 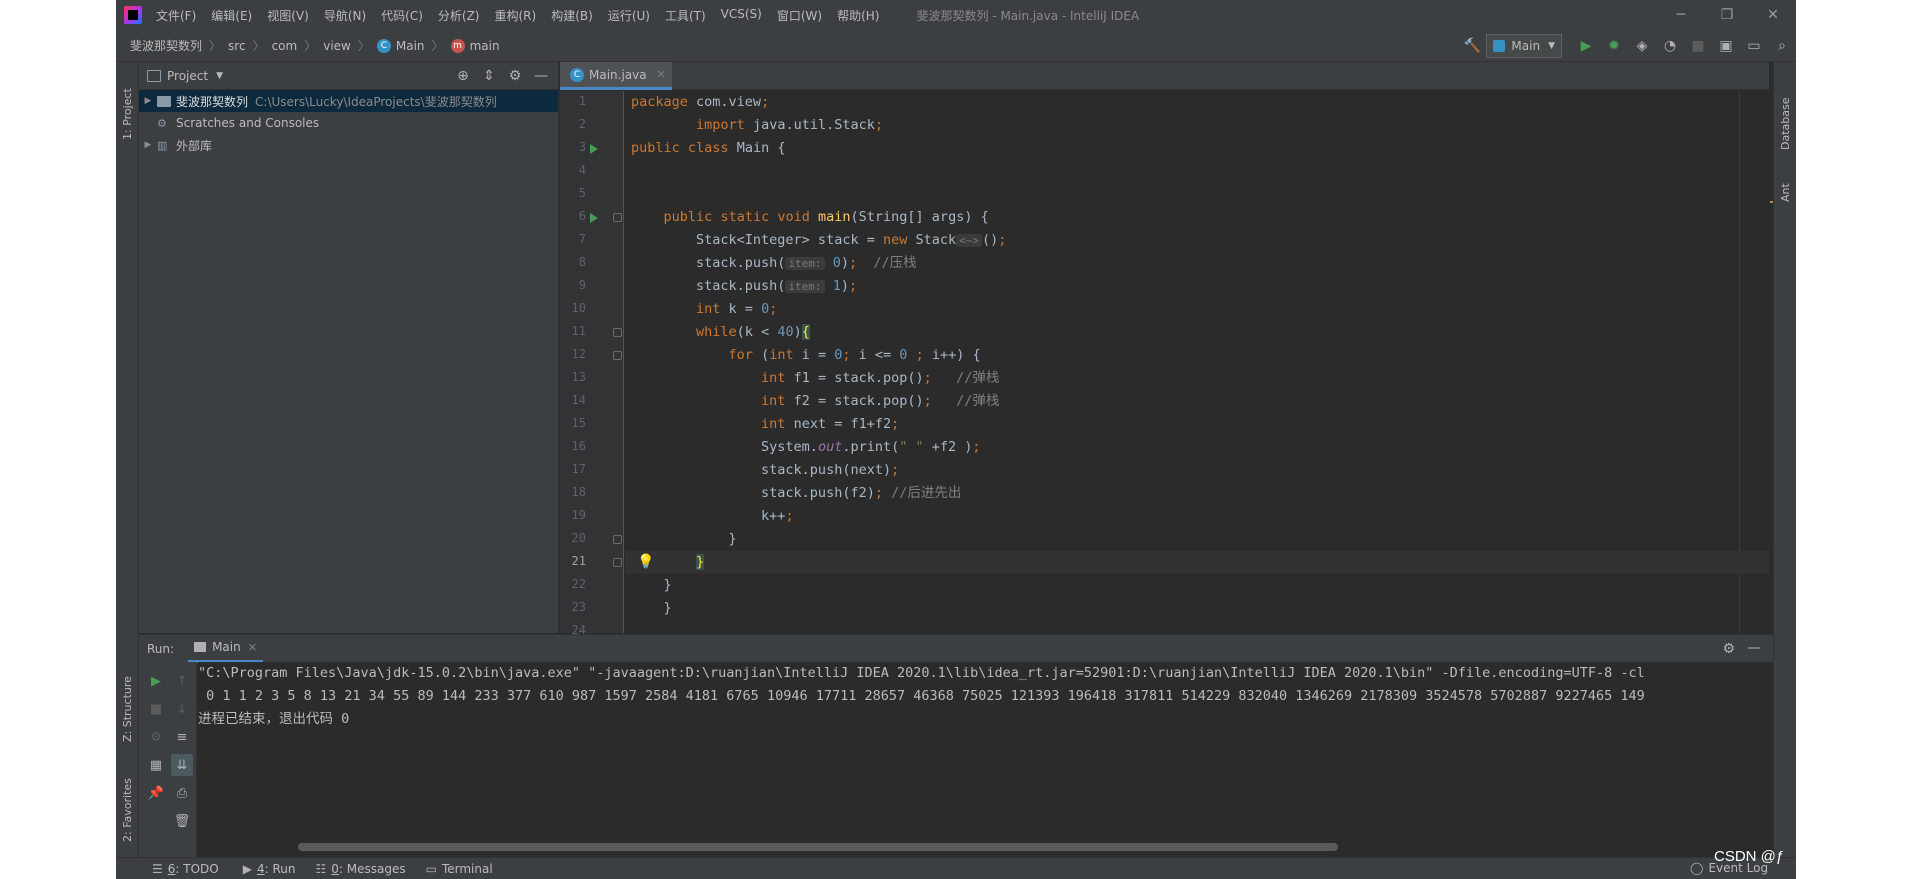 What do you see at coordinates (219, 76) in the screenshot?
I see `dropdown-arrow-icon: ▼` at bounding box center [219, 76].